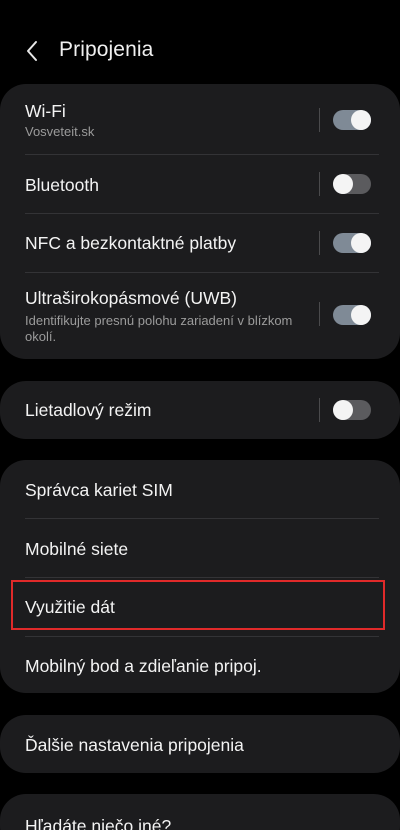 The height and width of the screenshot is (830, 400). I want to click on page-title: Pripojenia, so click(106, 49).